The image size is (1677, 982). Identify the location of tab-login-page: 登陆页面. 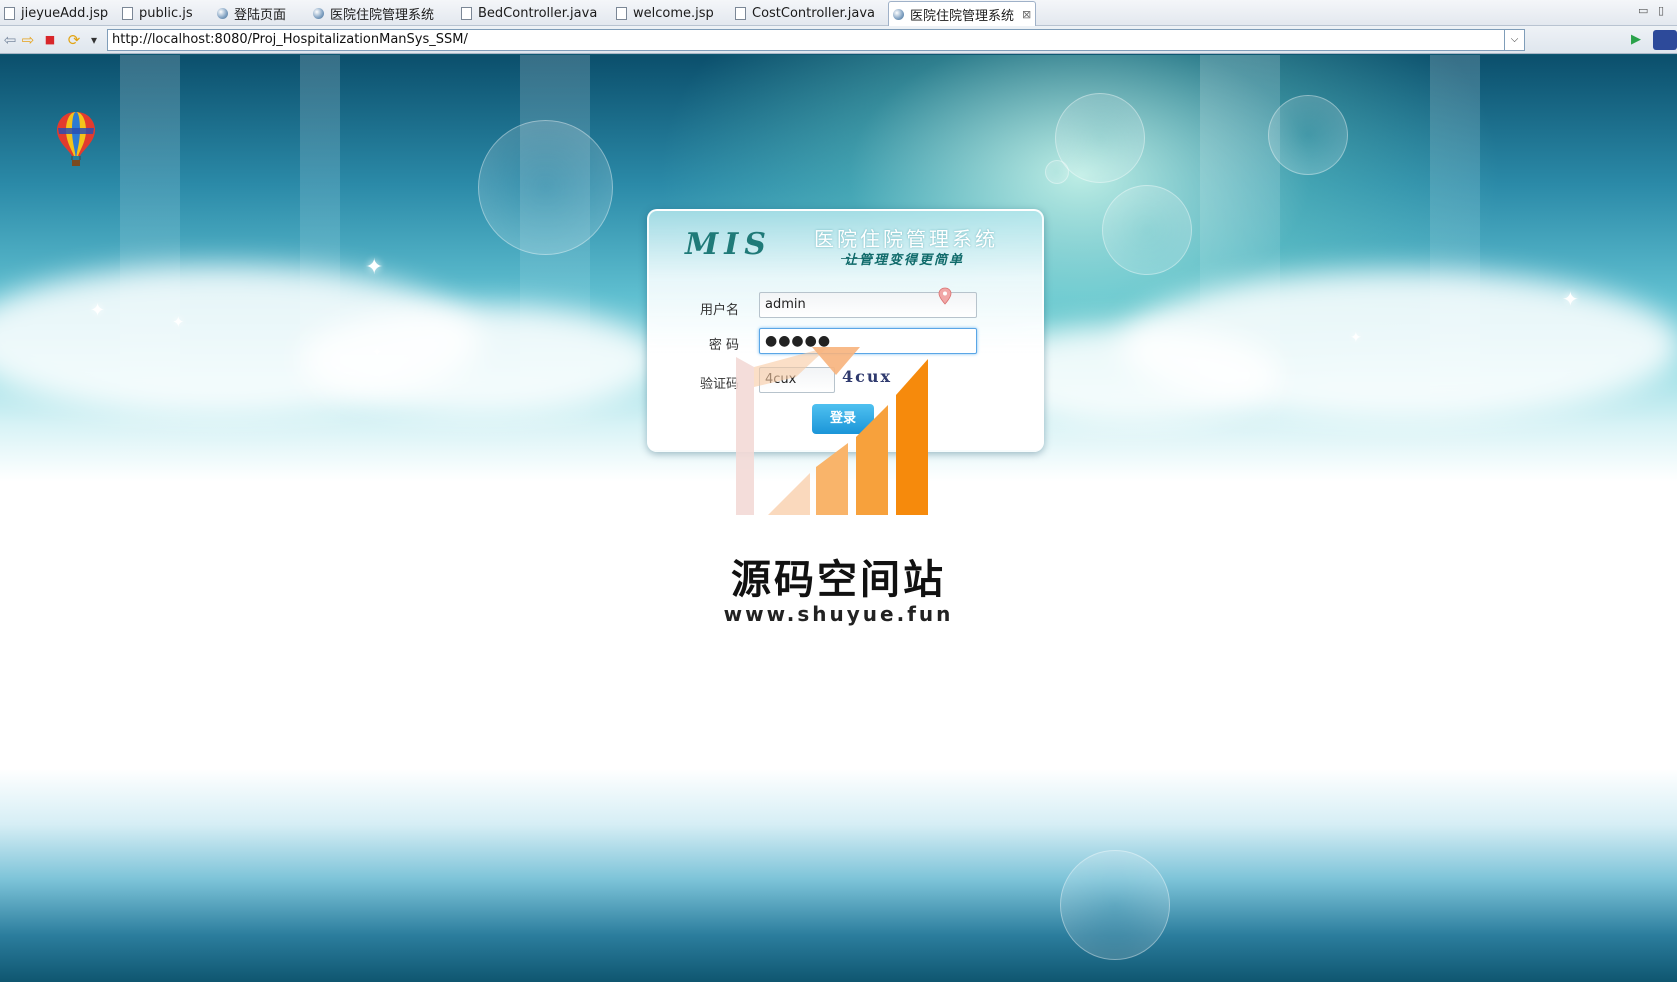
(251, 13).